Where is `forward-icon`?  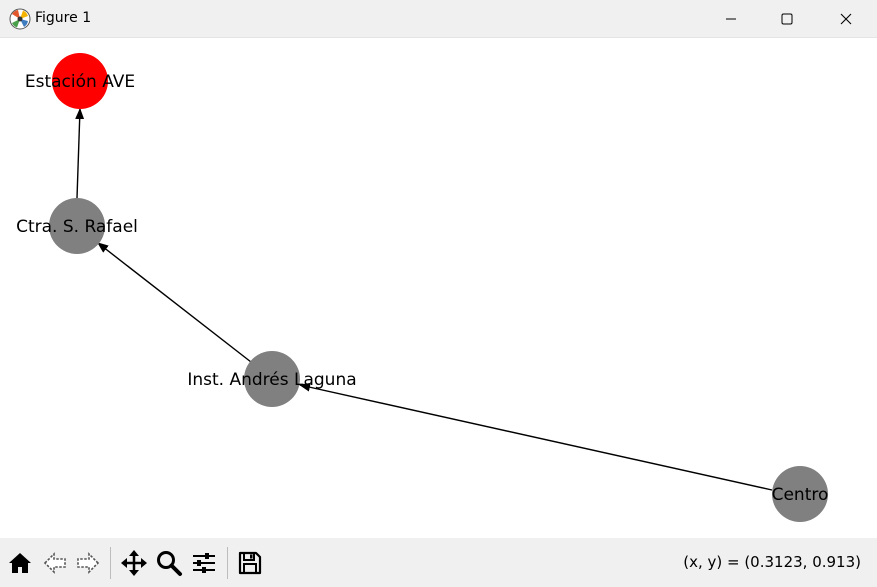
forward-icon is located at coordinates (88, 563).